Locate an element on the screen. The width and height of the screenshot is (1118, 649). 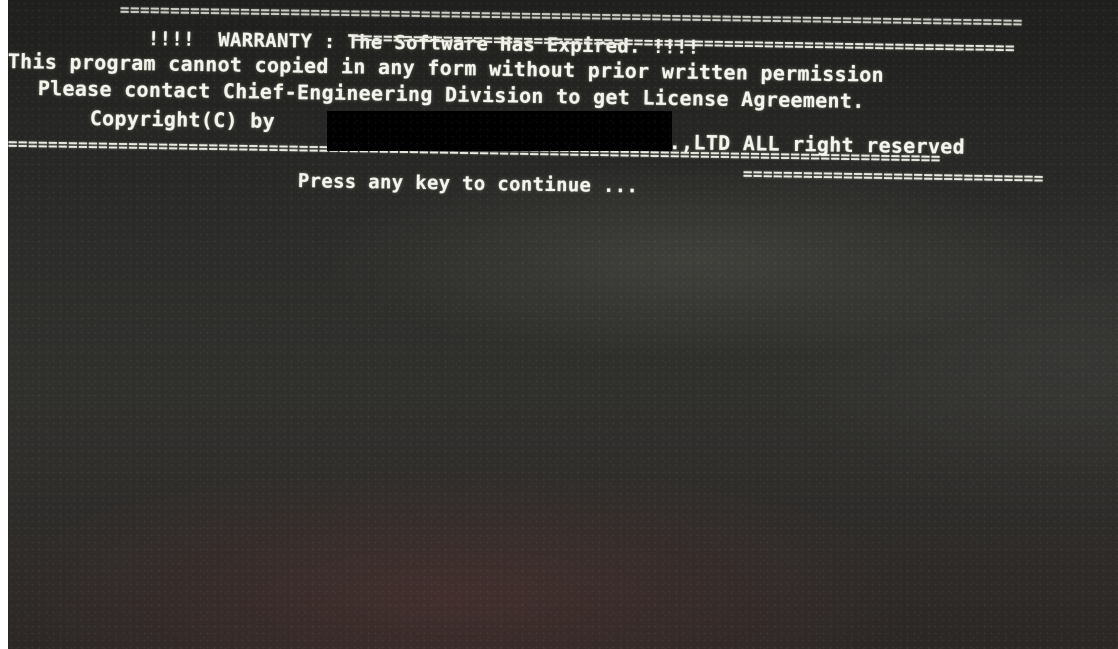
rights-reserved-message: .,LTD ALL right reserved is located at coordinates (817, 144).